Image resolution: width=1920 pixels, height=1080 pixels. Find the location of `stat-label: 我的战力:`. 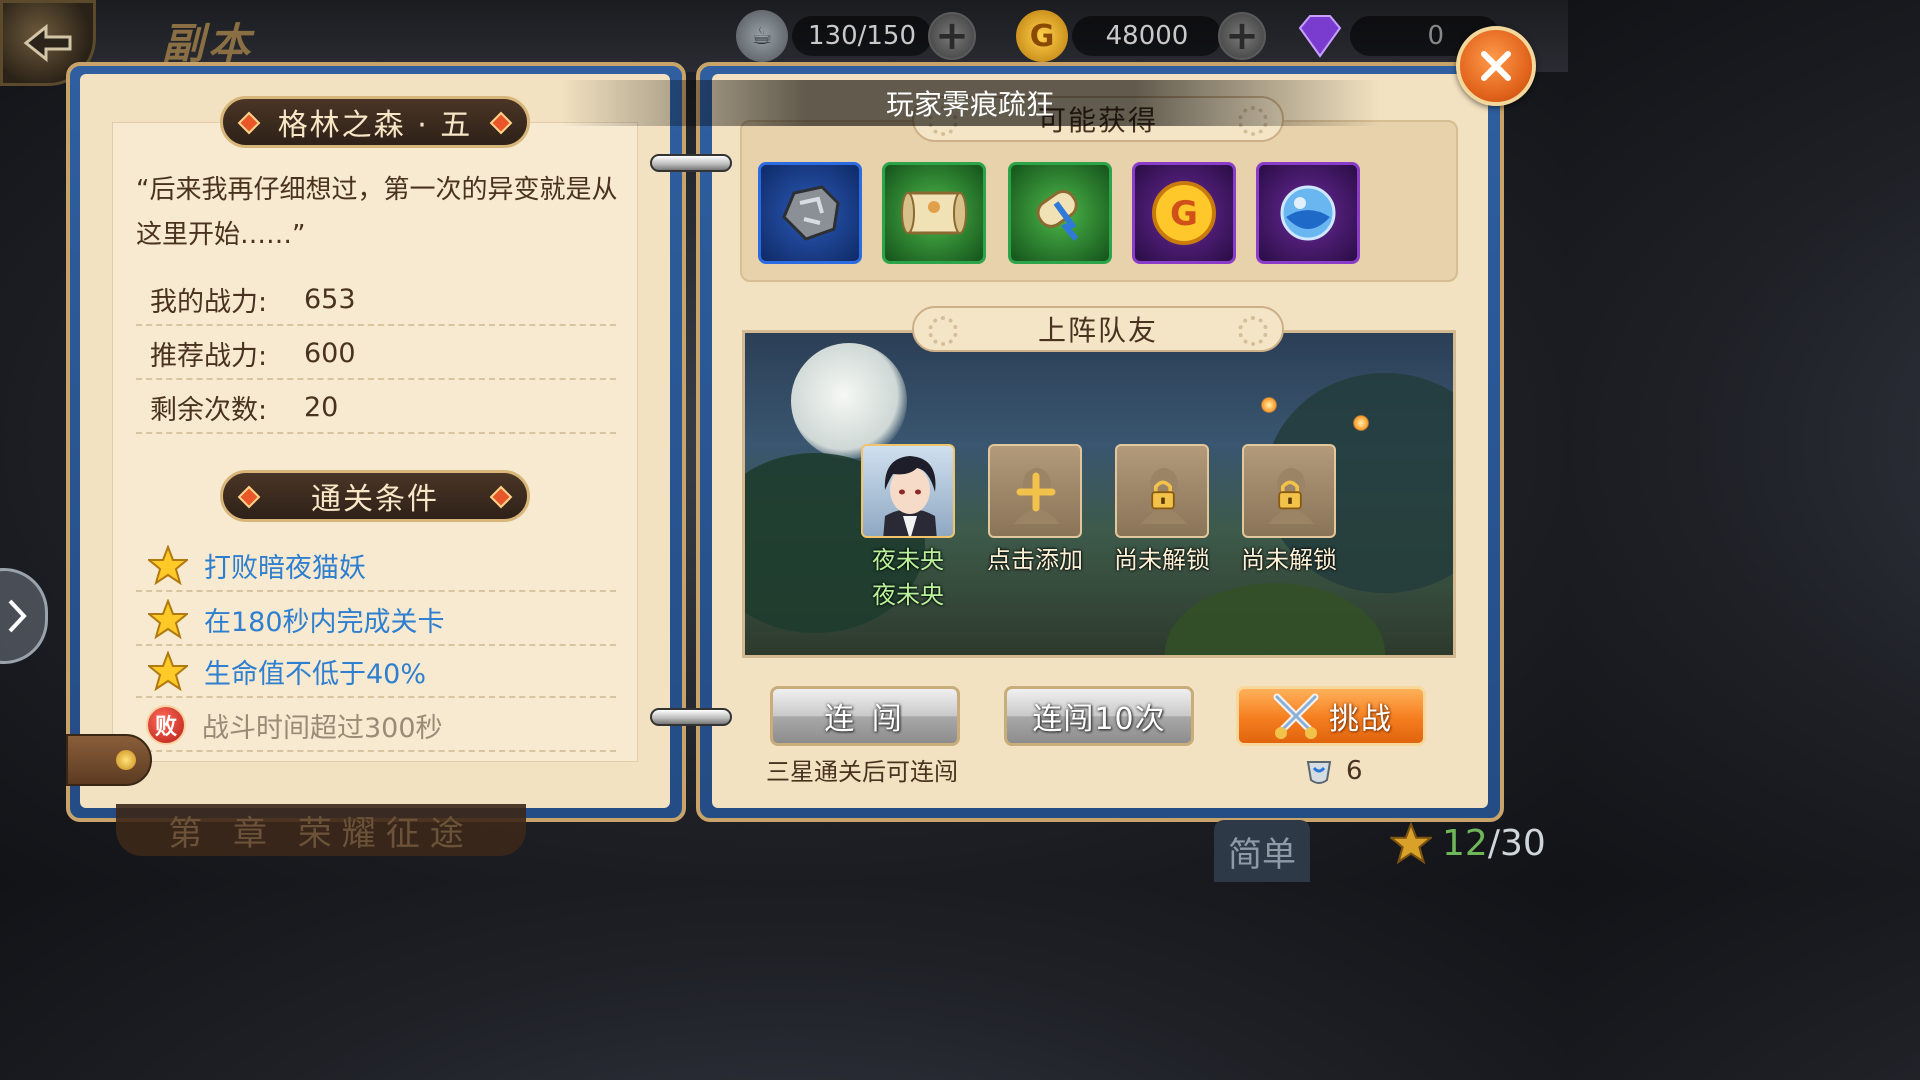

stat-label: 我的战力: is located at coordinates (209, 302).